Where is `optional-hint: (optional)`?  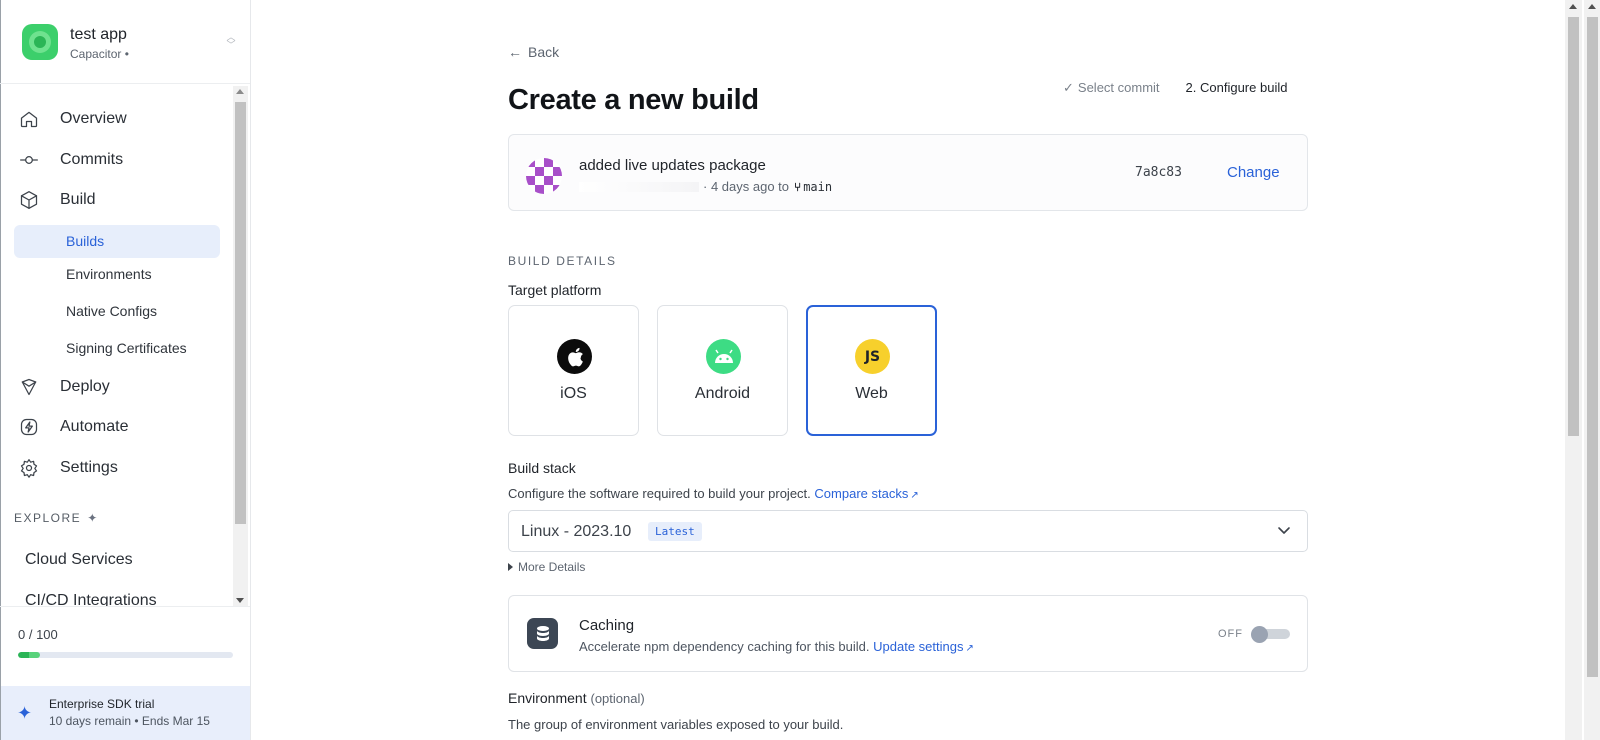
optional-hint: (optional) is located at coordinates (617, 698).